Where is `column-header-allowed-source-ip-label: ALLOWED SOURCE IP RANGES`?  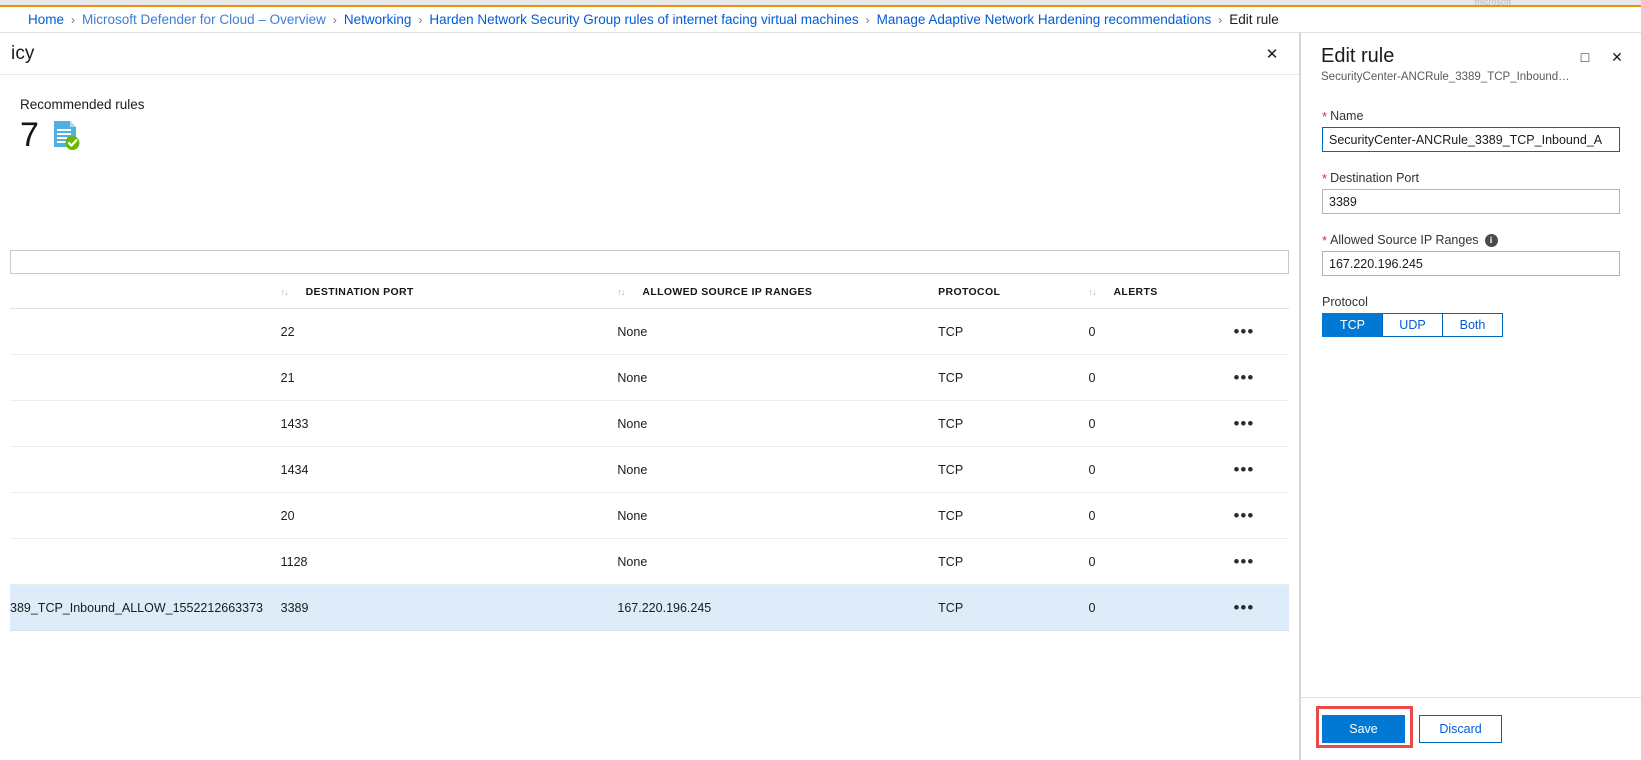
column-header-allowed-source-ip-label: ALLOWED SOURCE IP RANGES is located at coordinates (727, 292).